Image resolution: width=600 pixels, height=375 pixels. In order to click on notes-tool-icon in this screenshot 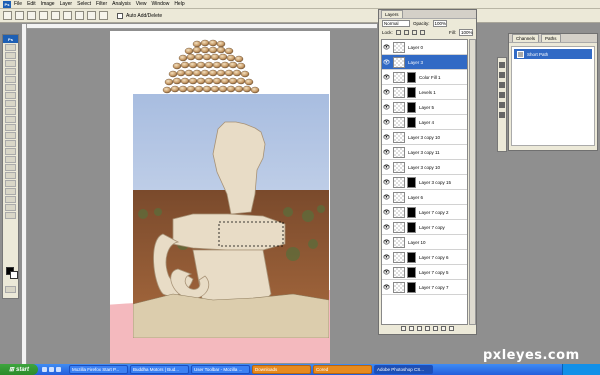, I will do `click(10, 191)`.